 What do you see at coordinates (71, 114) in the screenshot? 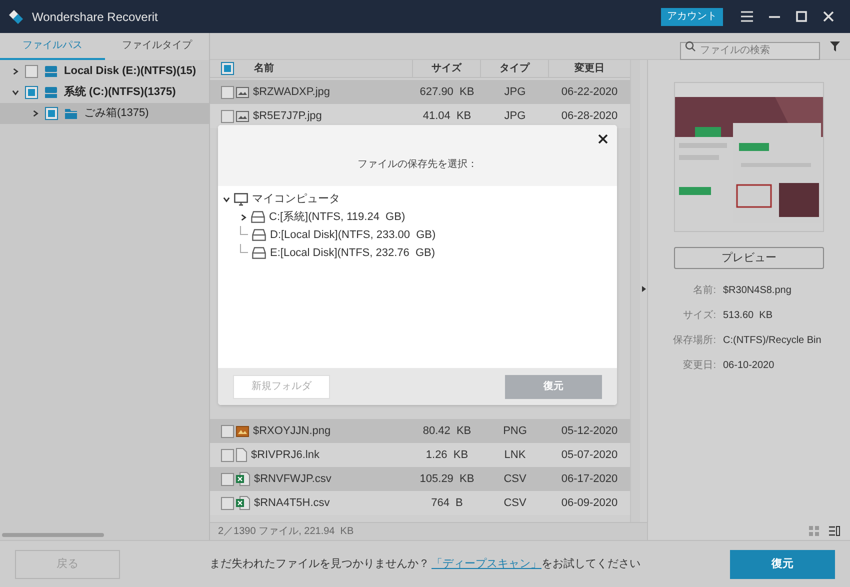
I see `folder-icon` at bounding box center [71, 114].